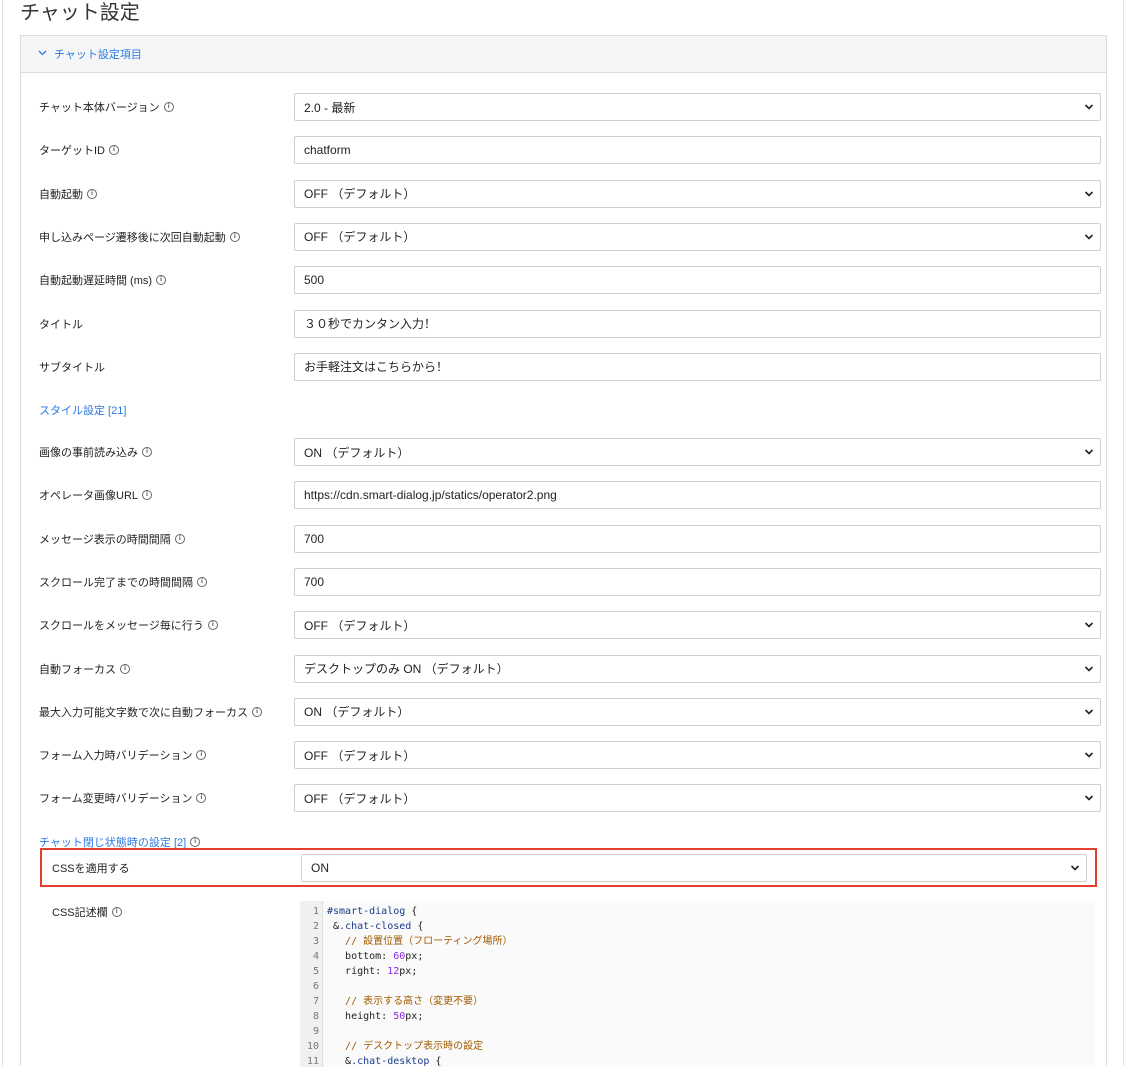  What do you see at coordinates (697, 107) in the screenshot?
I see `setting-select: 2.0 - 最新` at bounding box center [697, 107].